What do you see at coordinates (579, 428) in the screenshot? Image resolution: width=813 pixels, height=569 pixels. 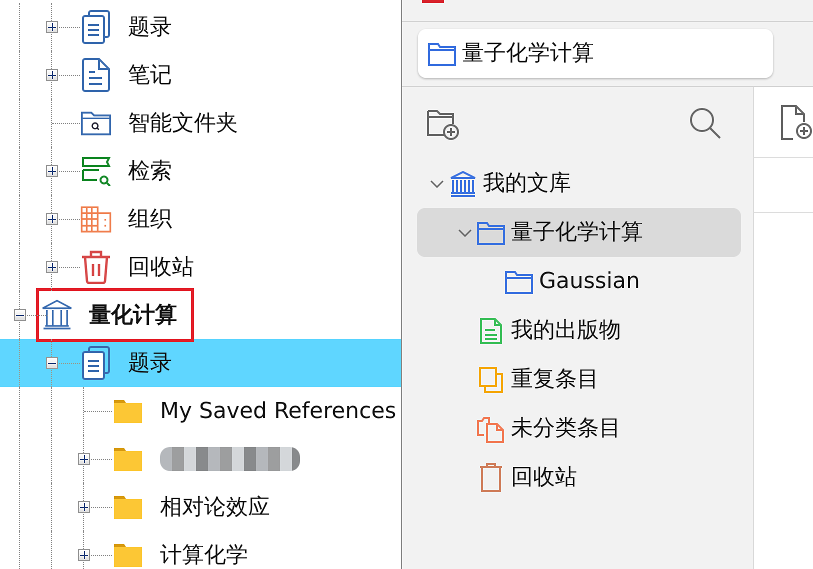 I see `collection-row: 未分类条目` at bounding box center [579, 428].